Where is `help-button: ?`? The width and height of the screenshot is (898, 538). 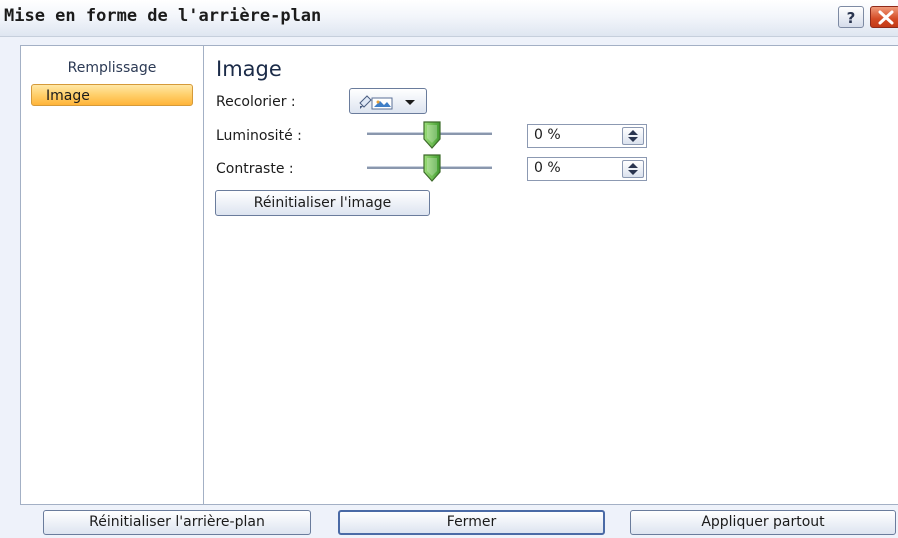 help-button: ? is located at coordinates (851, 17).